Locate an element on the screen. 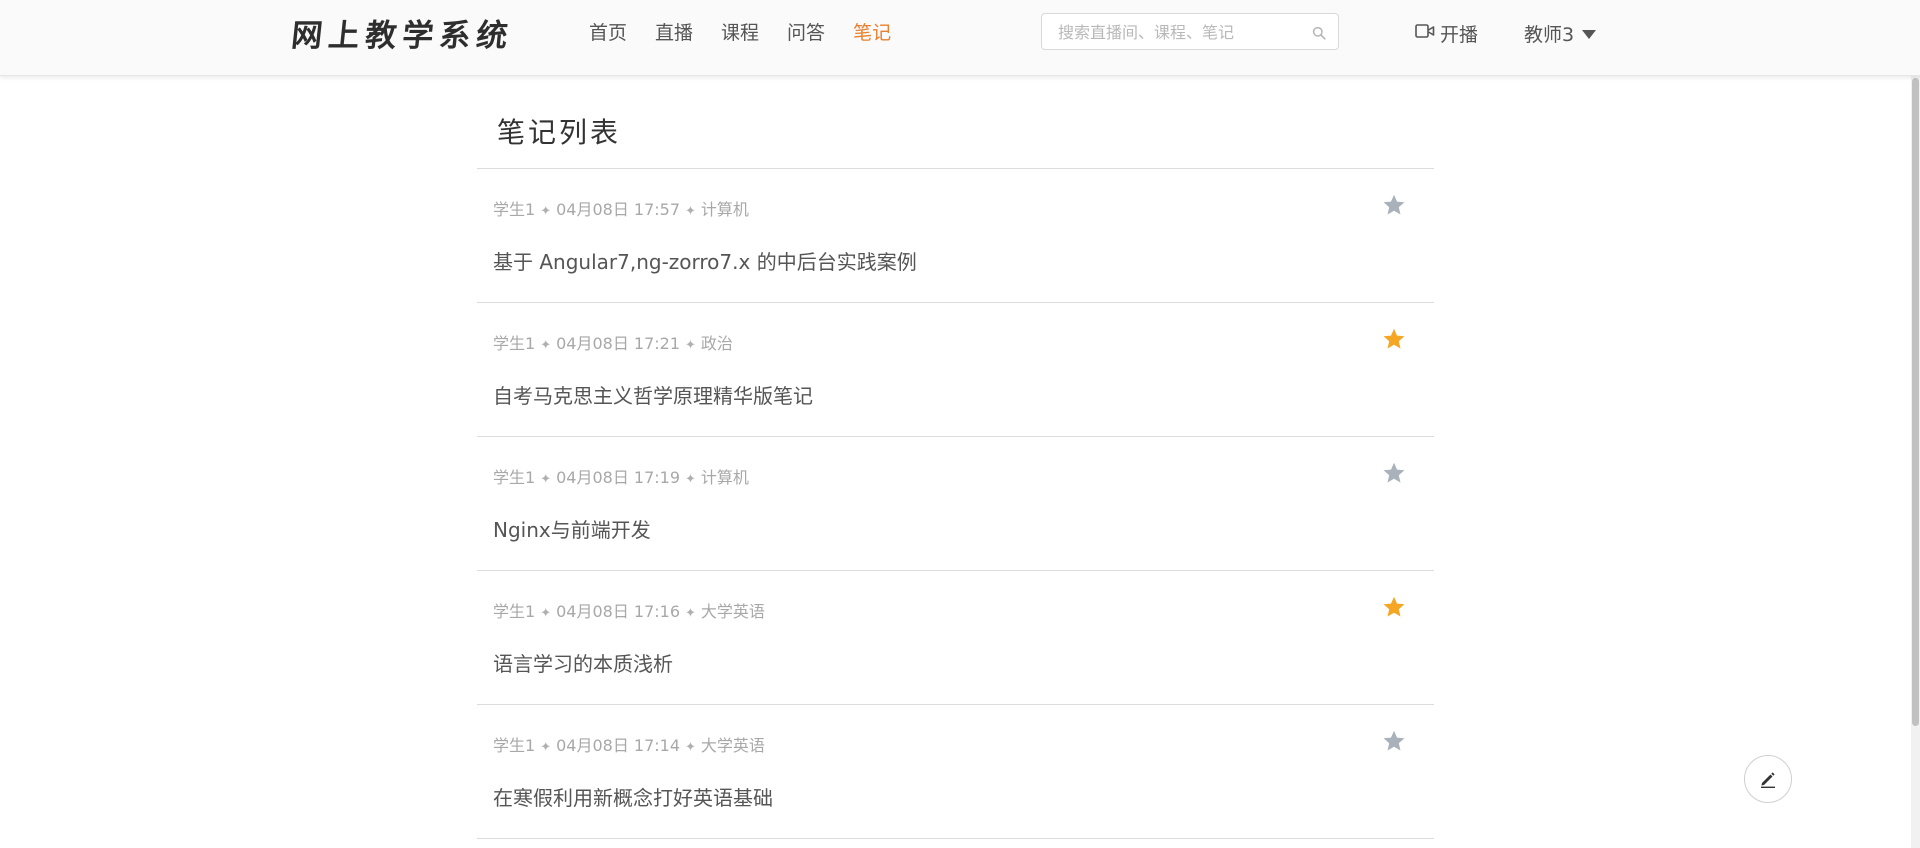 The width and height of the screenshot is (1920, 848). note-title: 在寒假利用新概念打好英语基础 is located at coordinates (633, 798).